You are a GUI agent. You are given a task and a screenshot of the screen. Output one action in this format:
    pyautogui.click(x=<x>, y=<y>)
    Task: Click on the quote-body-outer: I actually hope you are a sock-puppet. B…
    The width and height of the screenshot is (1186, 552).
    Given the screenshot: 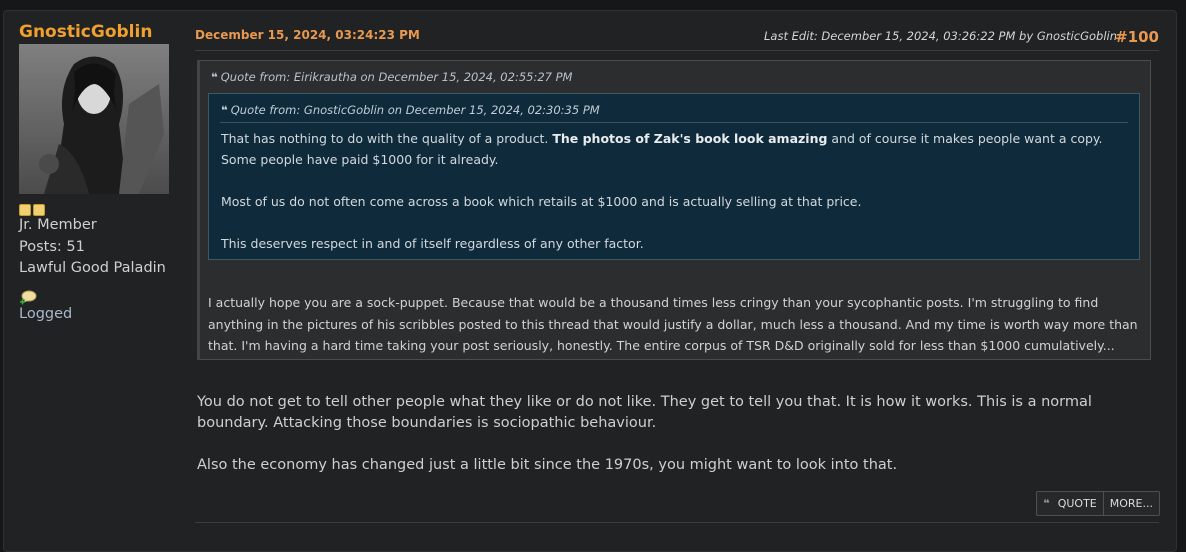 What is the action you would take?
    pyautogui.click(x=673, y=324)
    